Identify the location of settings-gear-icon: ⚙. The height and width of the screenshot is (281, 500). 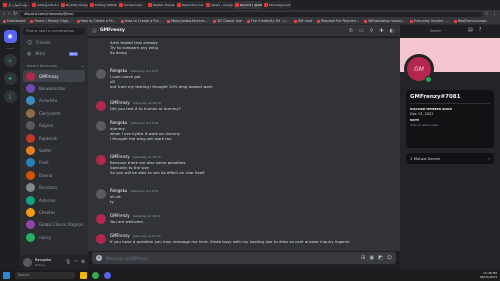
(83, 262).